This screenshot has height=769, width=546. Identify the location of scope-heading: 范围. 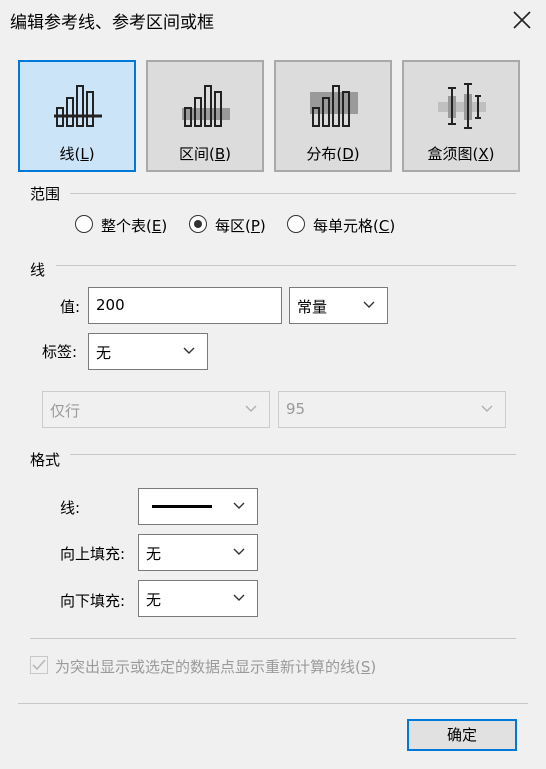
(45, 194).